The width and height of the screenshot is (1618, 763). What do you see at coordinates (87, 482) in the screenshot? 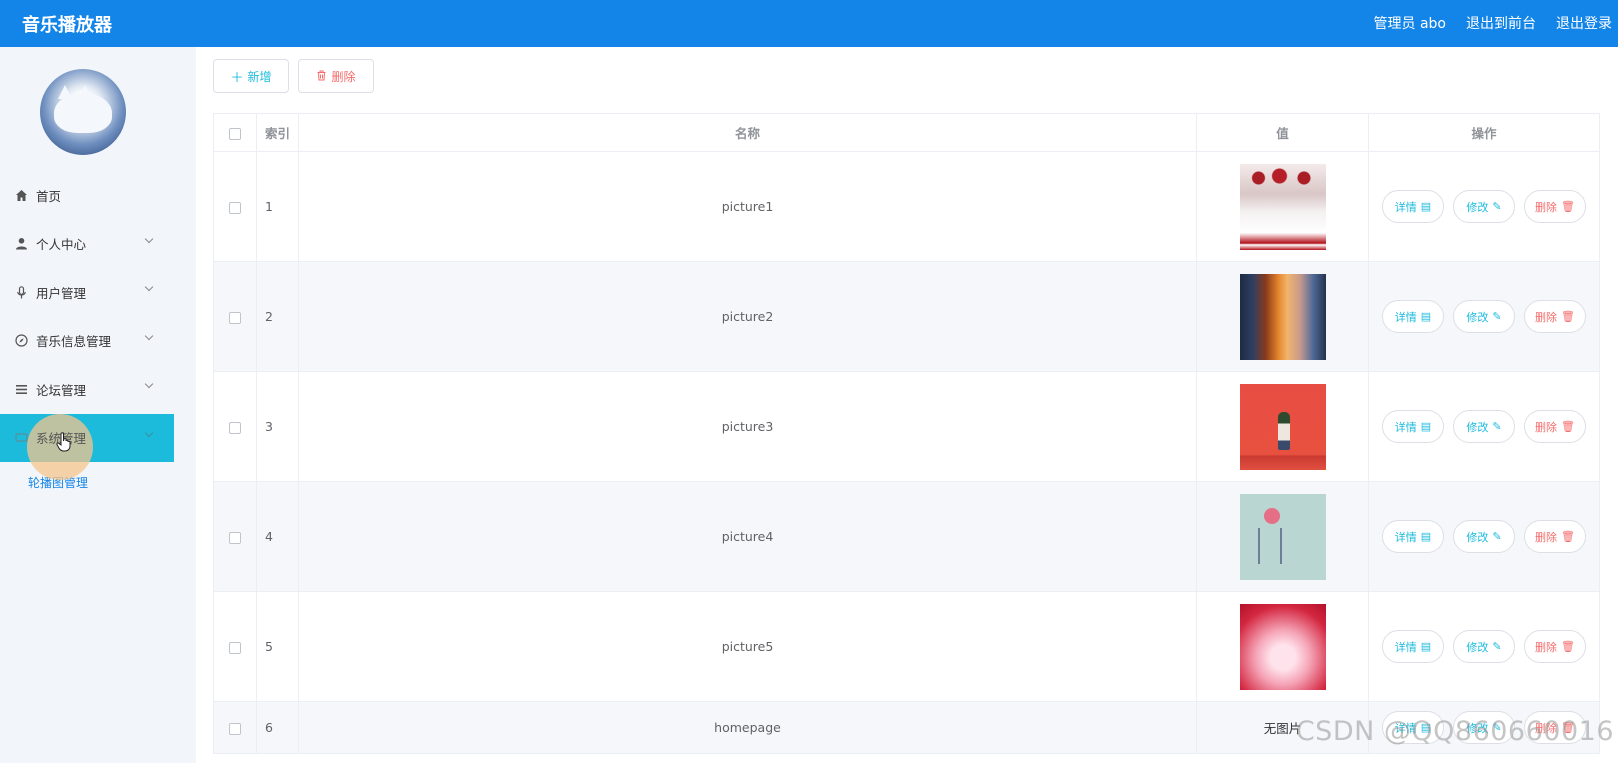
I see `submenu-carousel: 轮播图管理` at bounding box center [87, 482].